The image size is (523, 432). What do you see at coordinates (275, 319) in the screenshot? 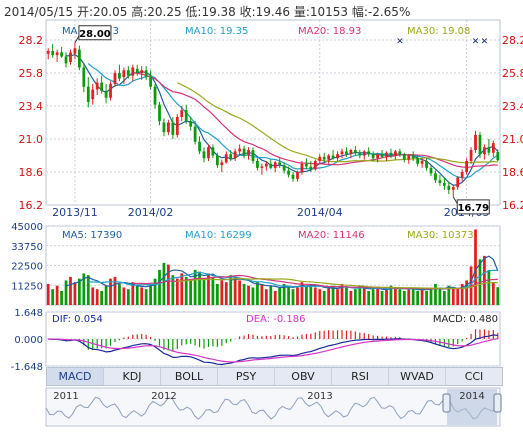
I see `dea-legend: DEA: -0.186` at bounding box center [275, 319].